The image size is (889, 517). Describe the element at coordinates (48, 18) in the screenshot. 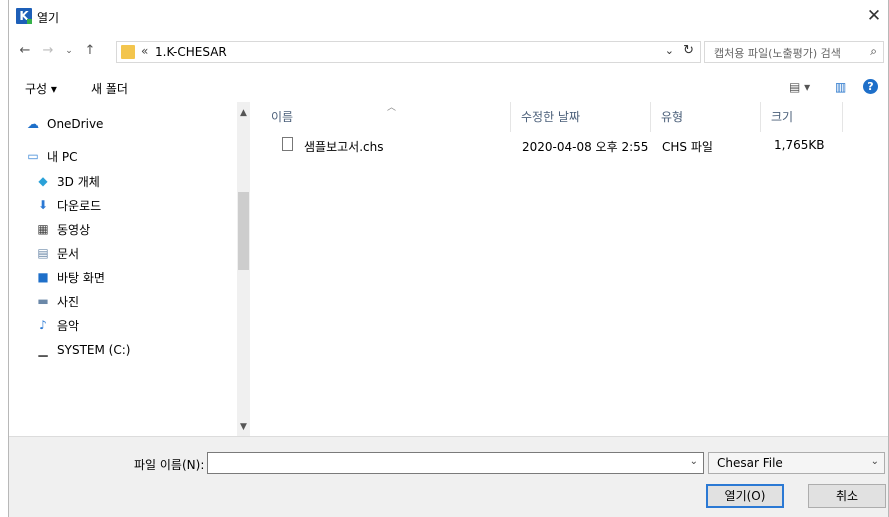

I see `window-title: 열기` at that location.